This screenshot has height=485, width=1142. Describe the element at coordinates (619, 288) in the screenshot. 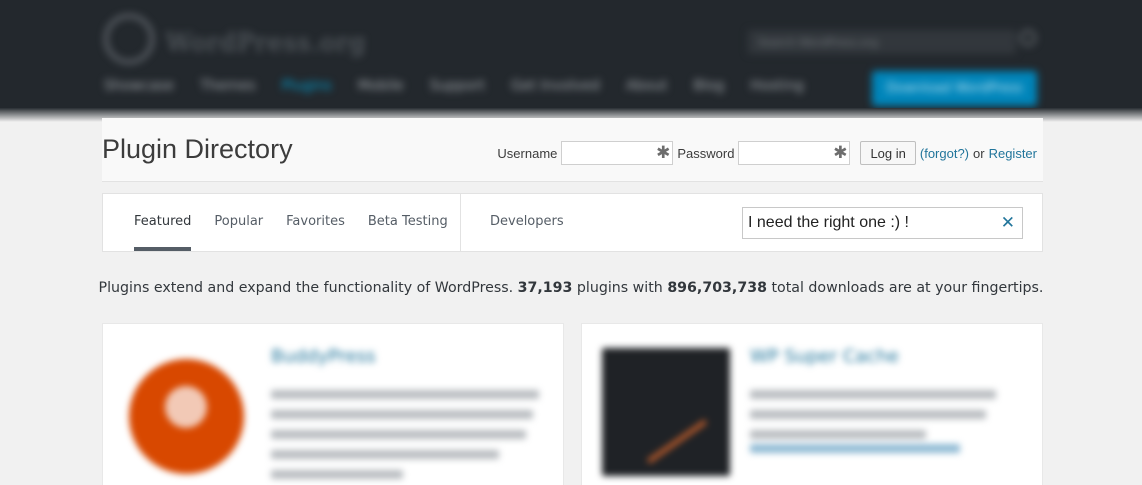

I see `intro-middle: plugins with` at that location.